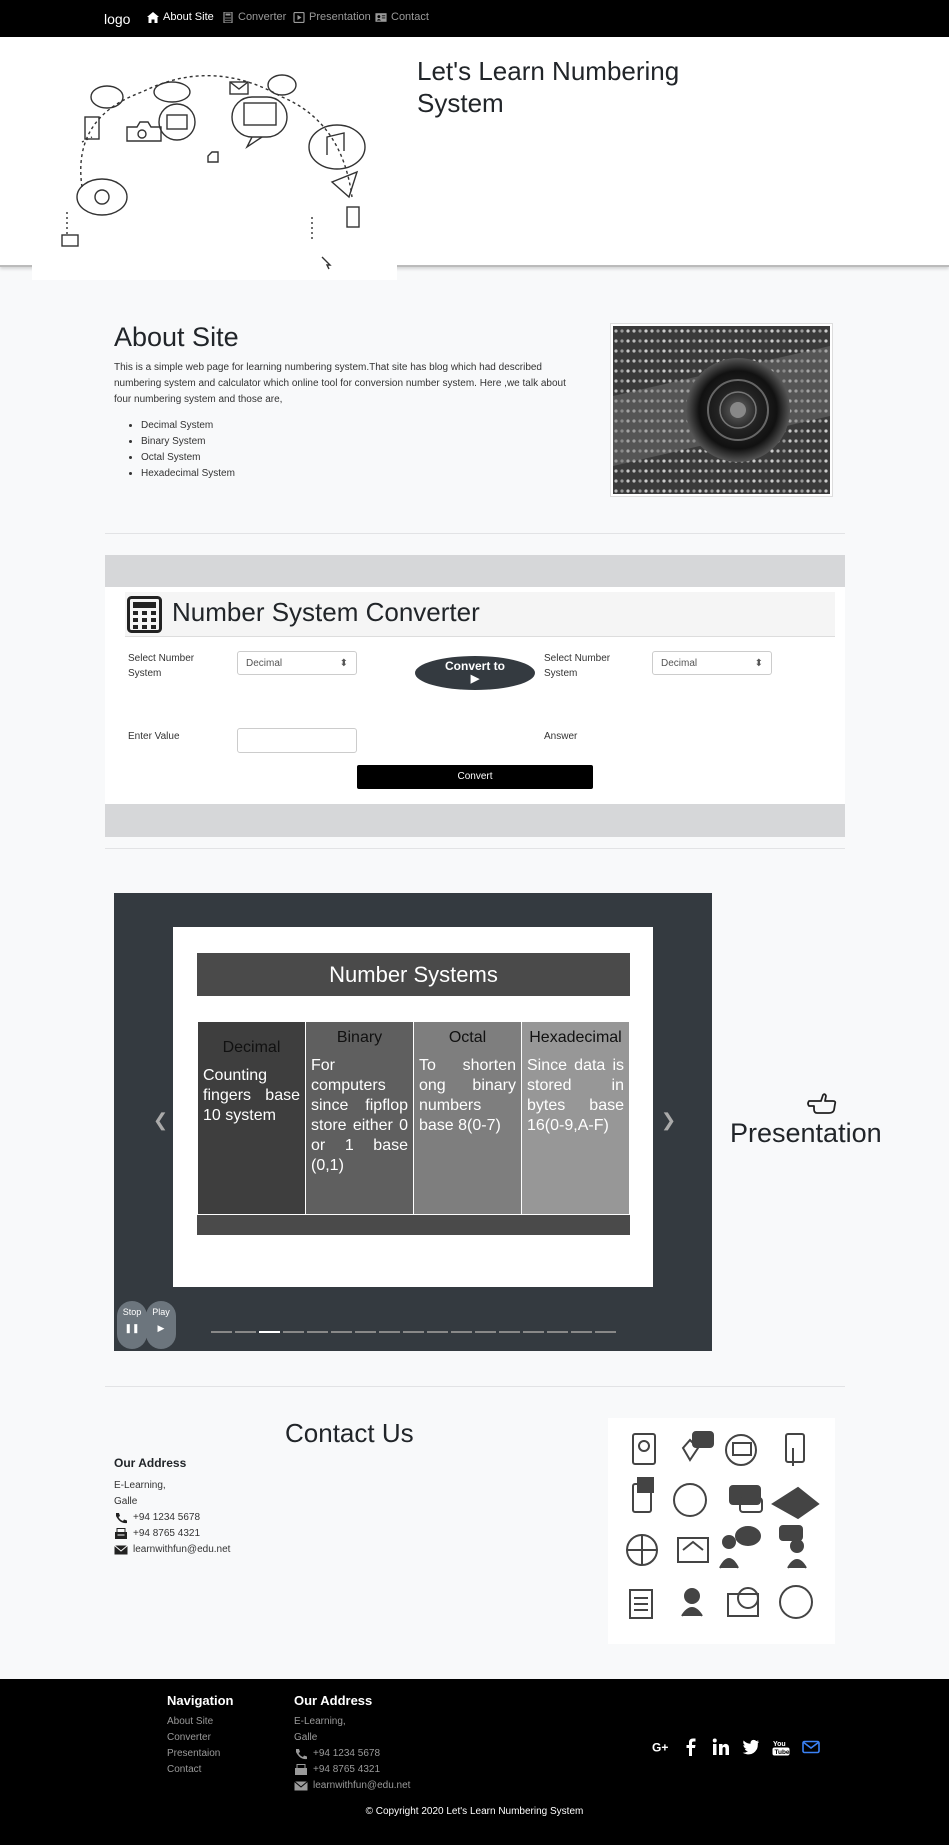  Describe the element at coordinates (736, 1747) in the screenshot. I see `social-links: G+ You Tube` at that location.